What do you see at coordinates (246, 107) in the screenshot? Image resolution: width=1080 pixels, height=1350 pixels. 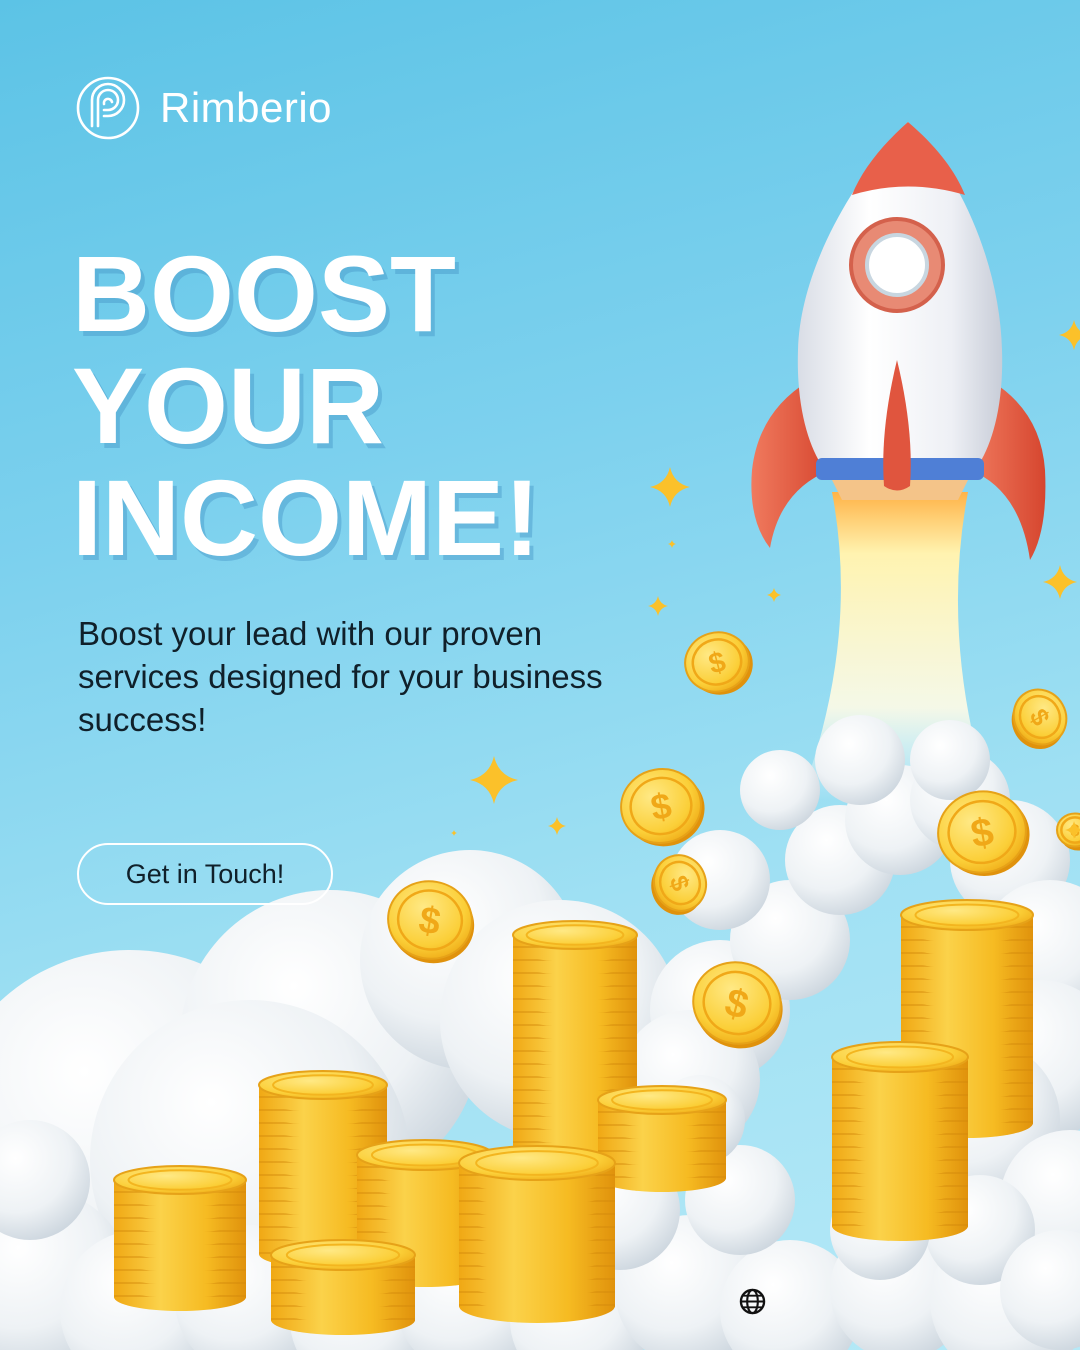 I see `brand-name: Rimberio` at bounding box center [246, 107].